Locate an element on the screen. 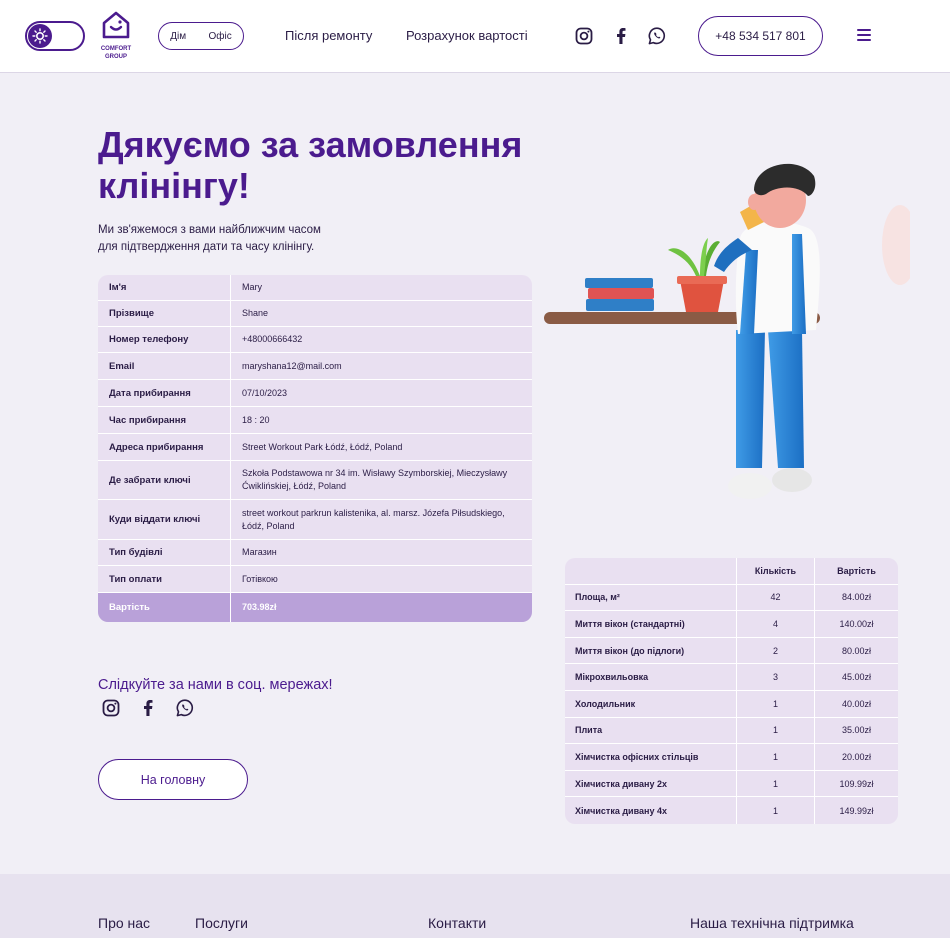  order-row: Дата прибирання 07/10/2023 is located at coordinates (315, 393).